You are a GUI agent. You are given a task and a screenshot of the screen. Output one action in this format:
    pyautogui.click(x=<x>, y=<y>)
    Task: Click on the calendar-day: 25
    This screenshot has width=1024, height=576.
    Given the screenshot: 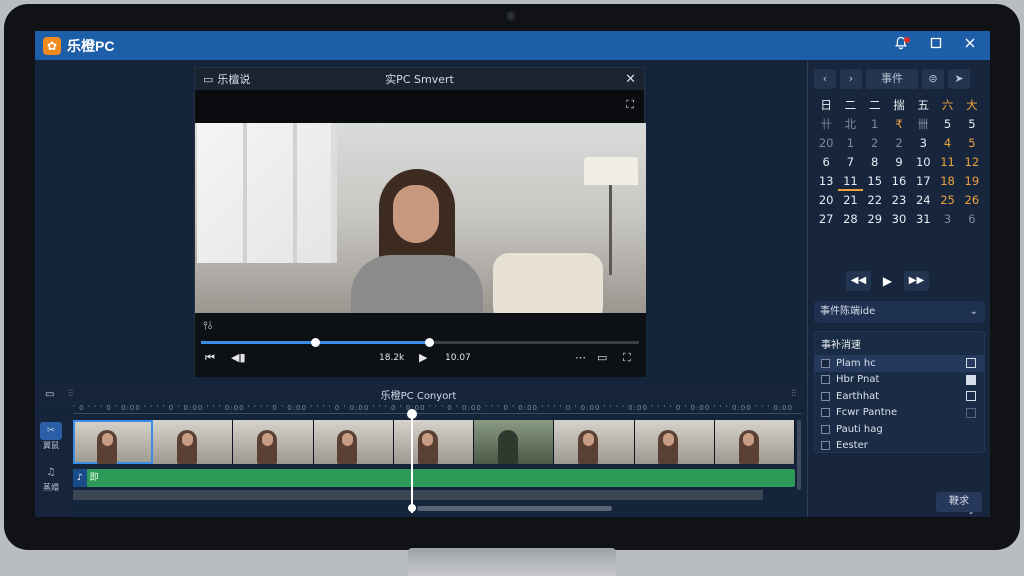 What is the action you would take?
    pyautogui.click(x=947, y=200)
    